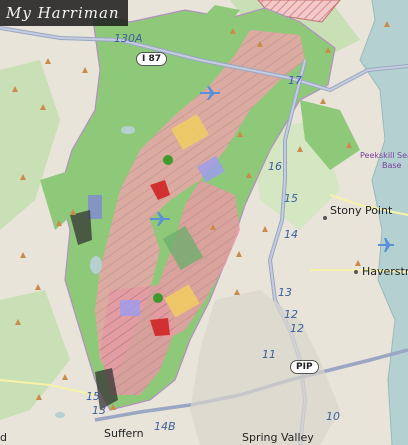 This screenshot has width=408, height=445. What do you see at coordinates (64, 13) in the screenshot?
I see `map-title: My Harriman` at bounding box center [64, 13].